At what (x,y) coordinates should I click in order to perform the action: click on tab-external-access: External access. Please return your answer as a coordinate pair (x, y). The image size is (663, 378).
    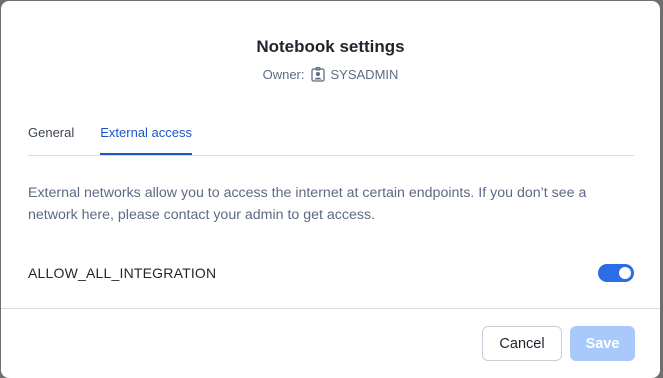
    Looking at the image, I should click on (146, 140).